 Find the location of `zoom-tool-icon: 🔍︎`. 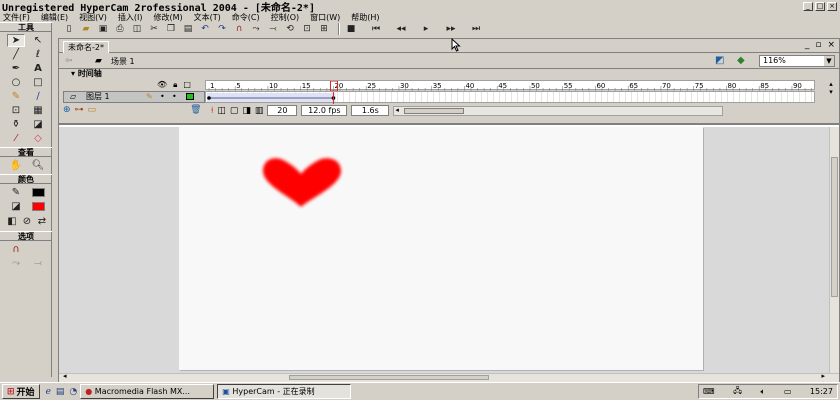

zoom-tool-icon: 🔍︎ is located at coordinates (38, 165).